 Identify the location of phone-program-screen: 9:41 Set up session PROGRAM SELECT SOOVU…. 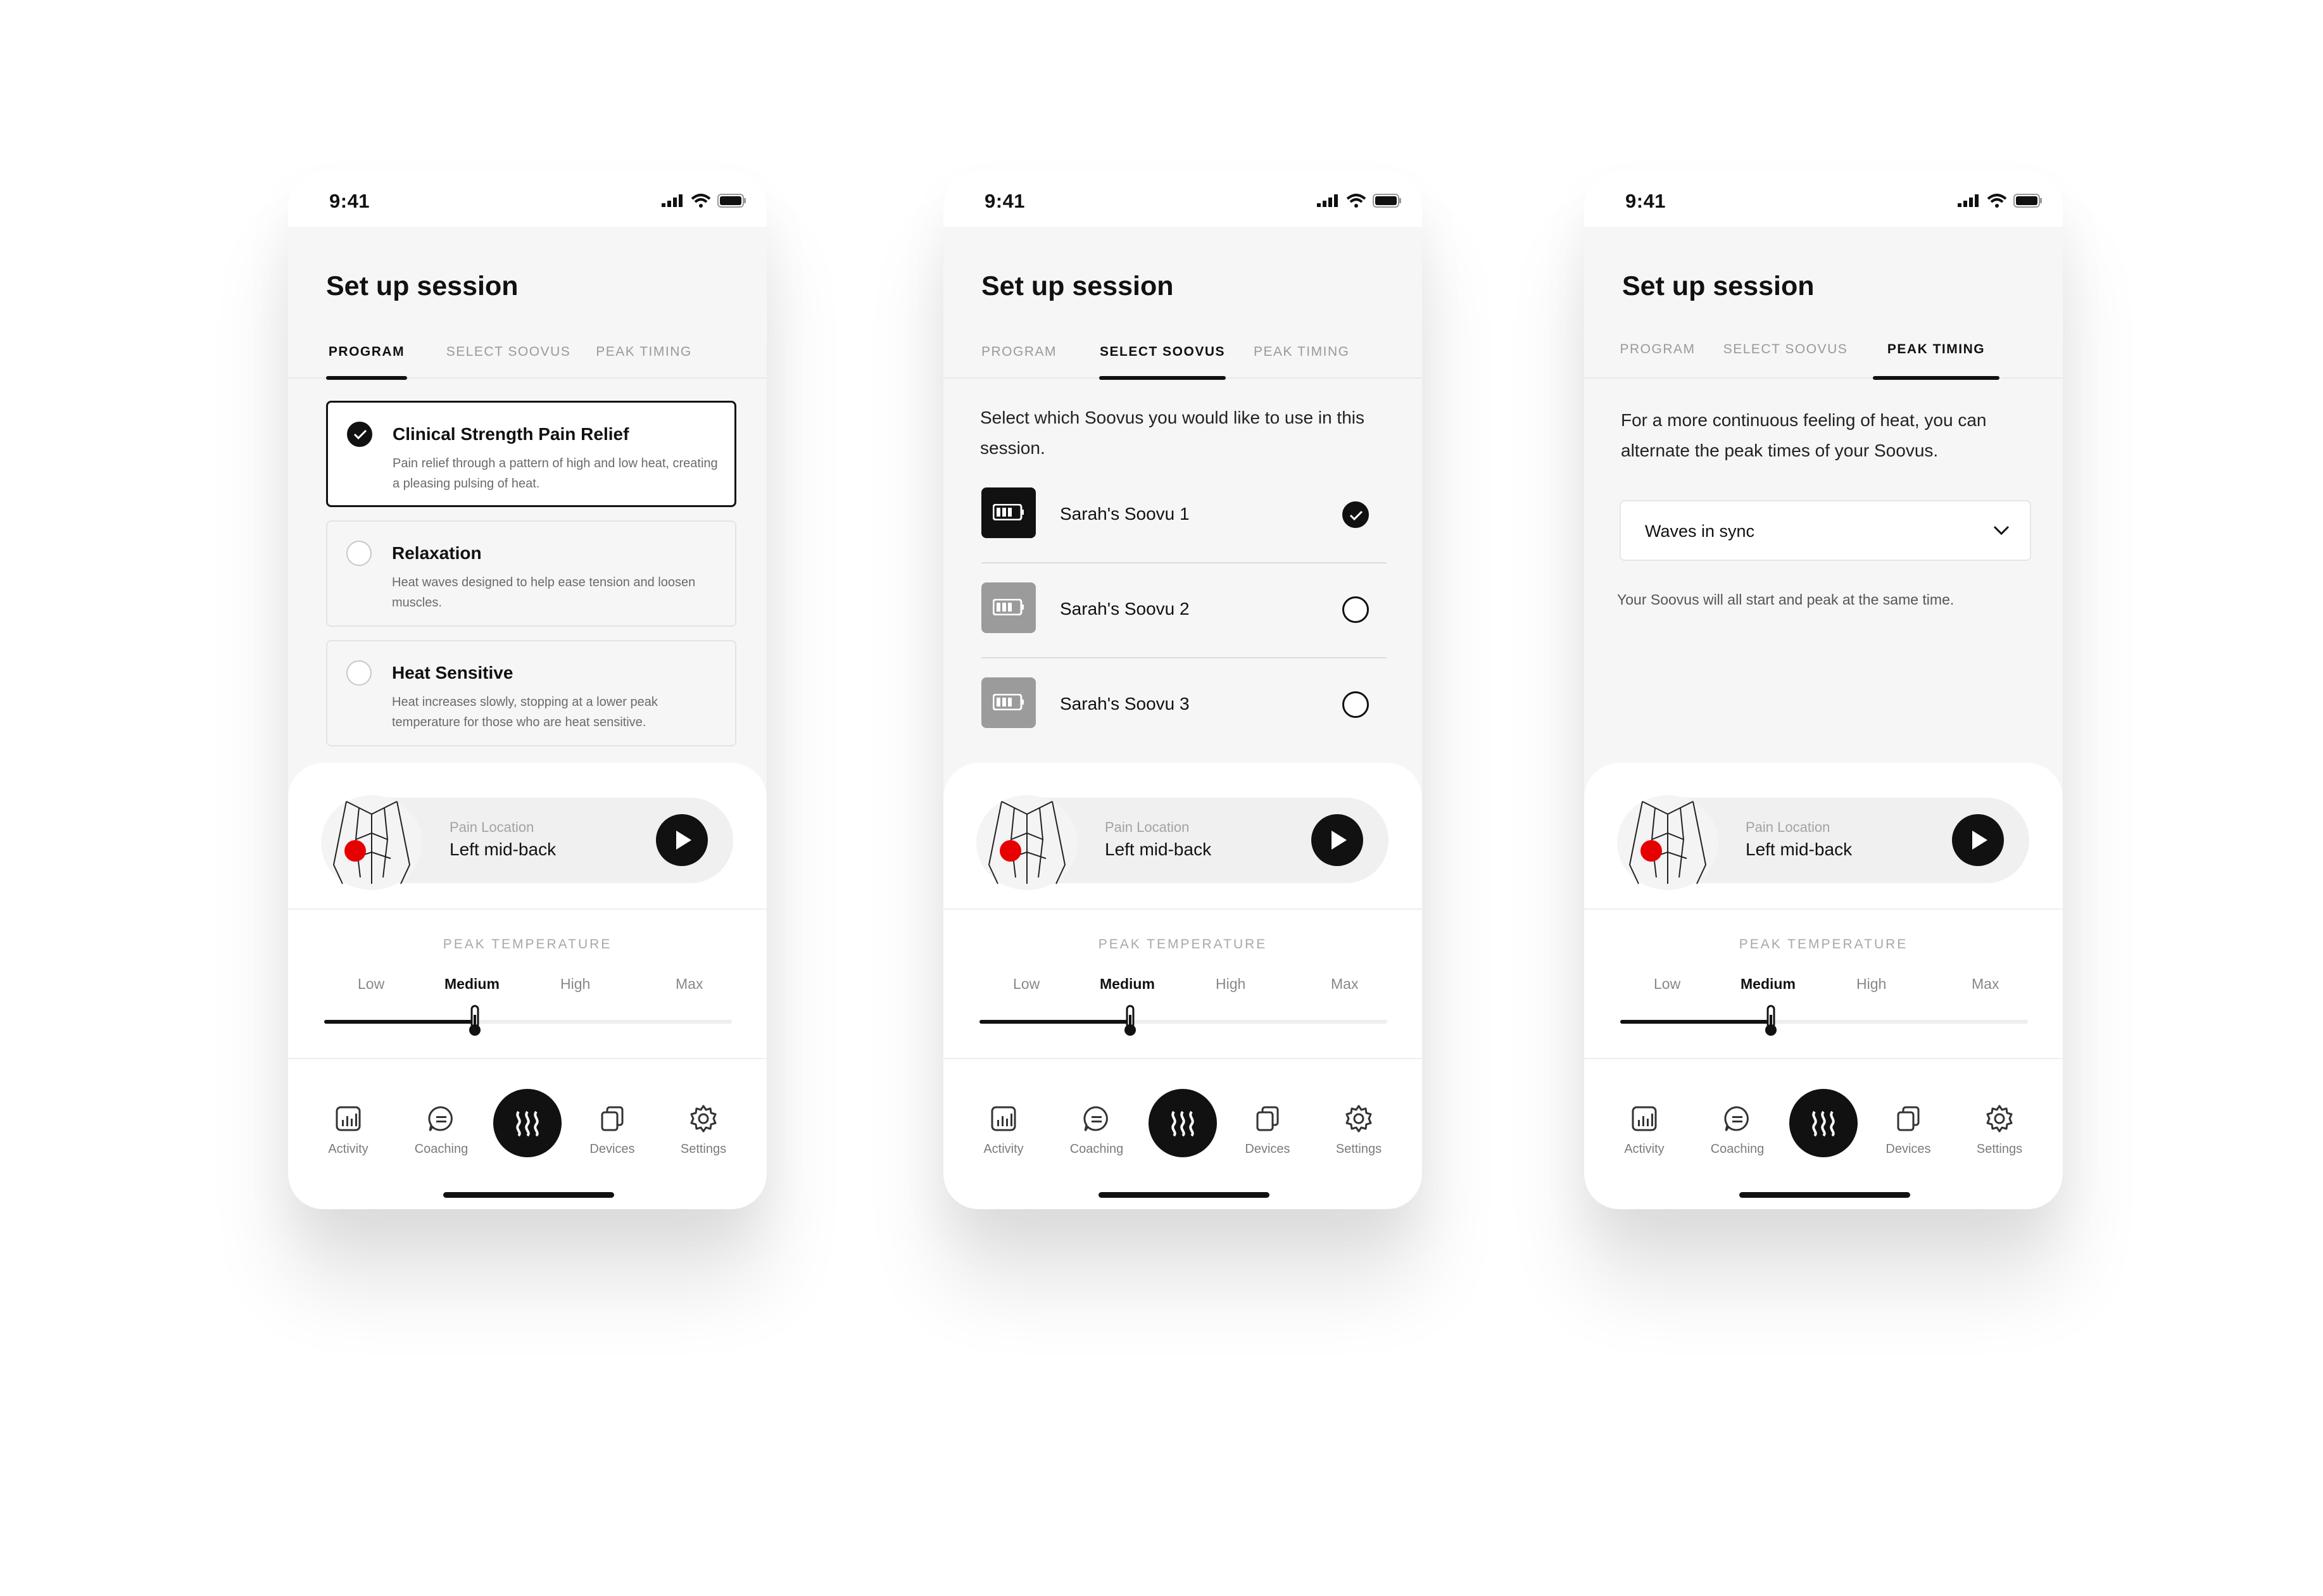
(527, 690).